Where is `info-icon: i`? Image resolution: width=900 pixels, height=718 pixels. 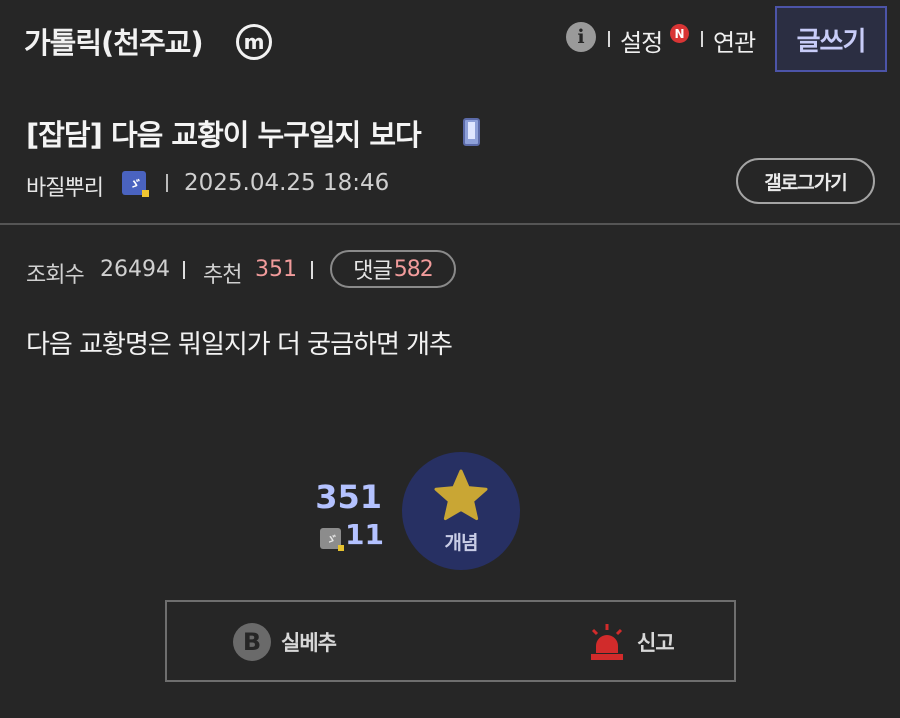
info-icon: i is located at coordinates (581, 37).